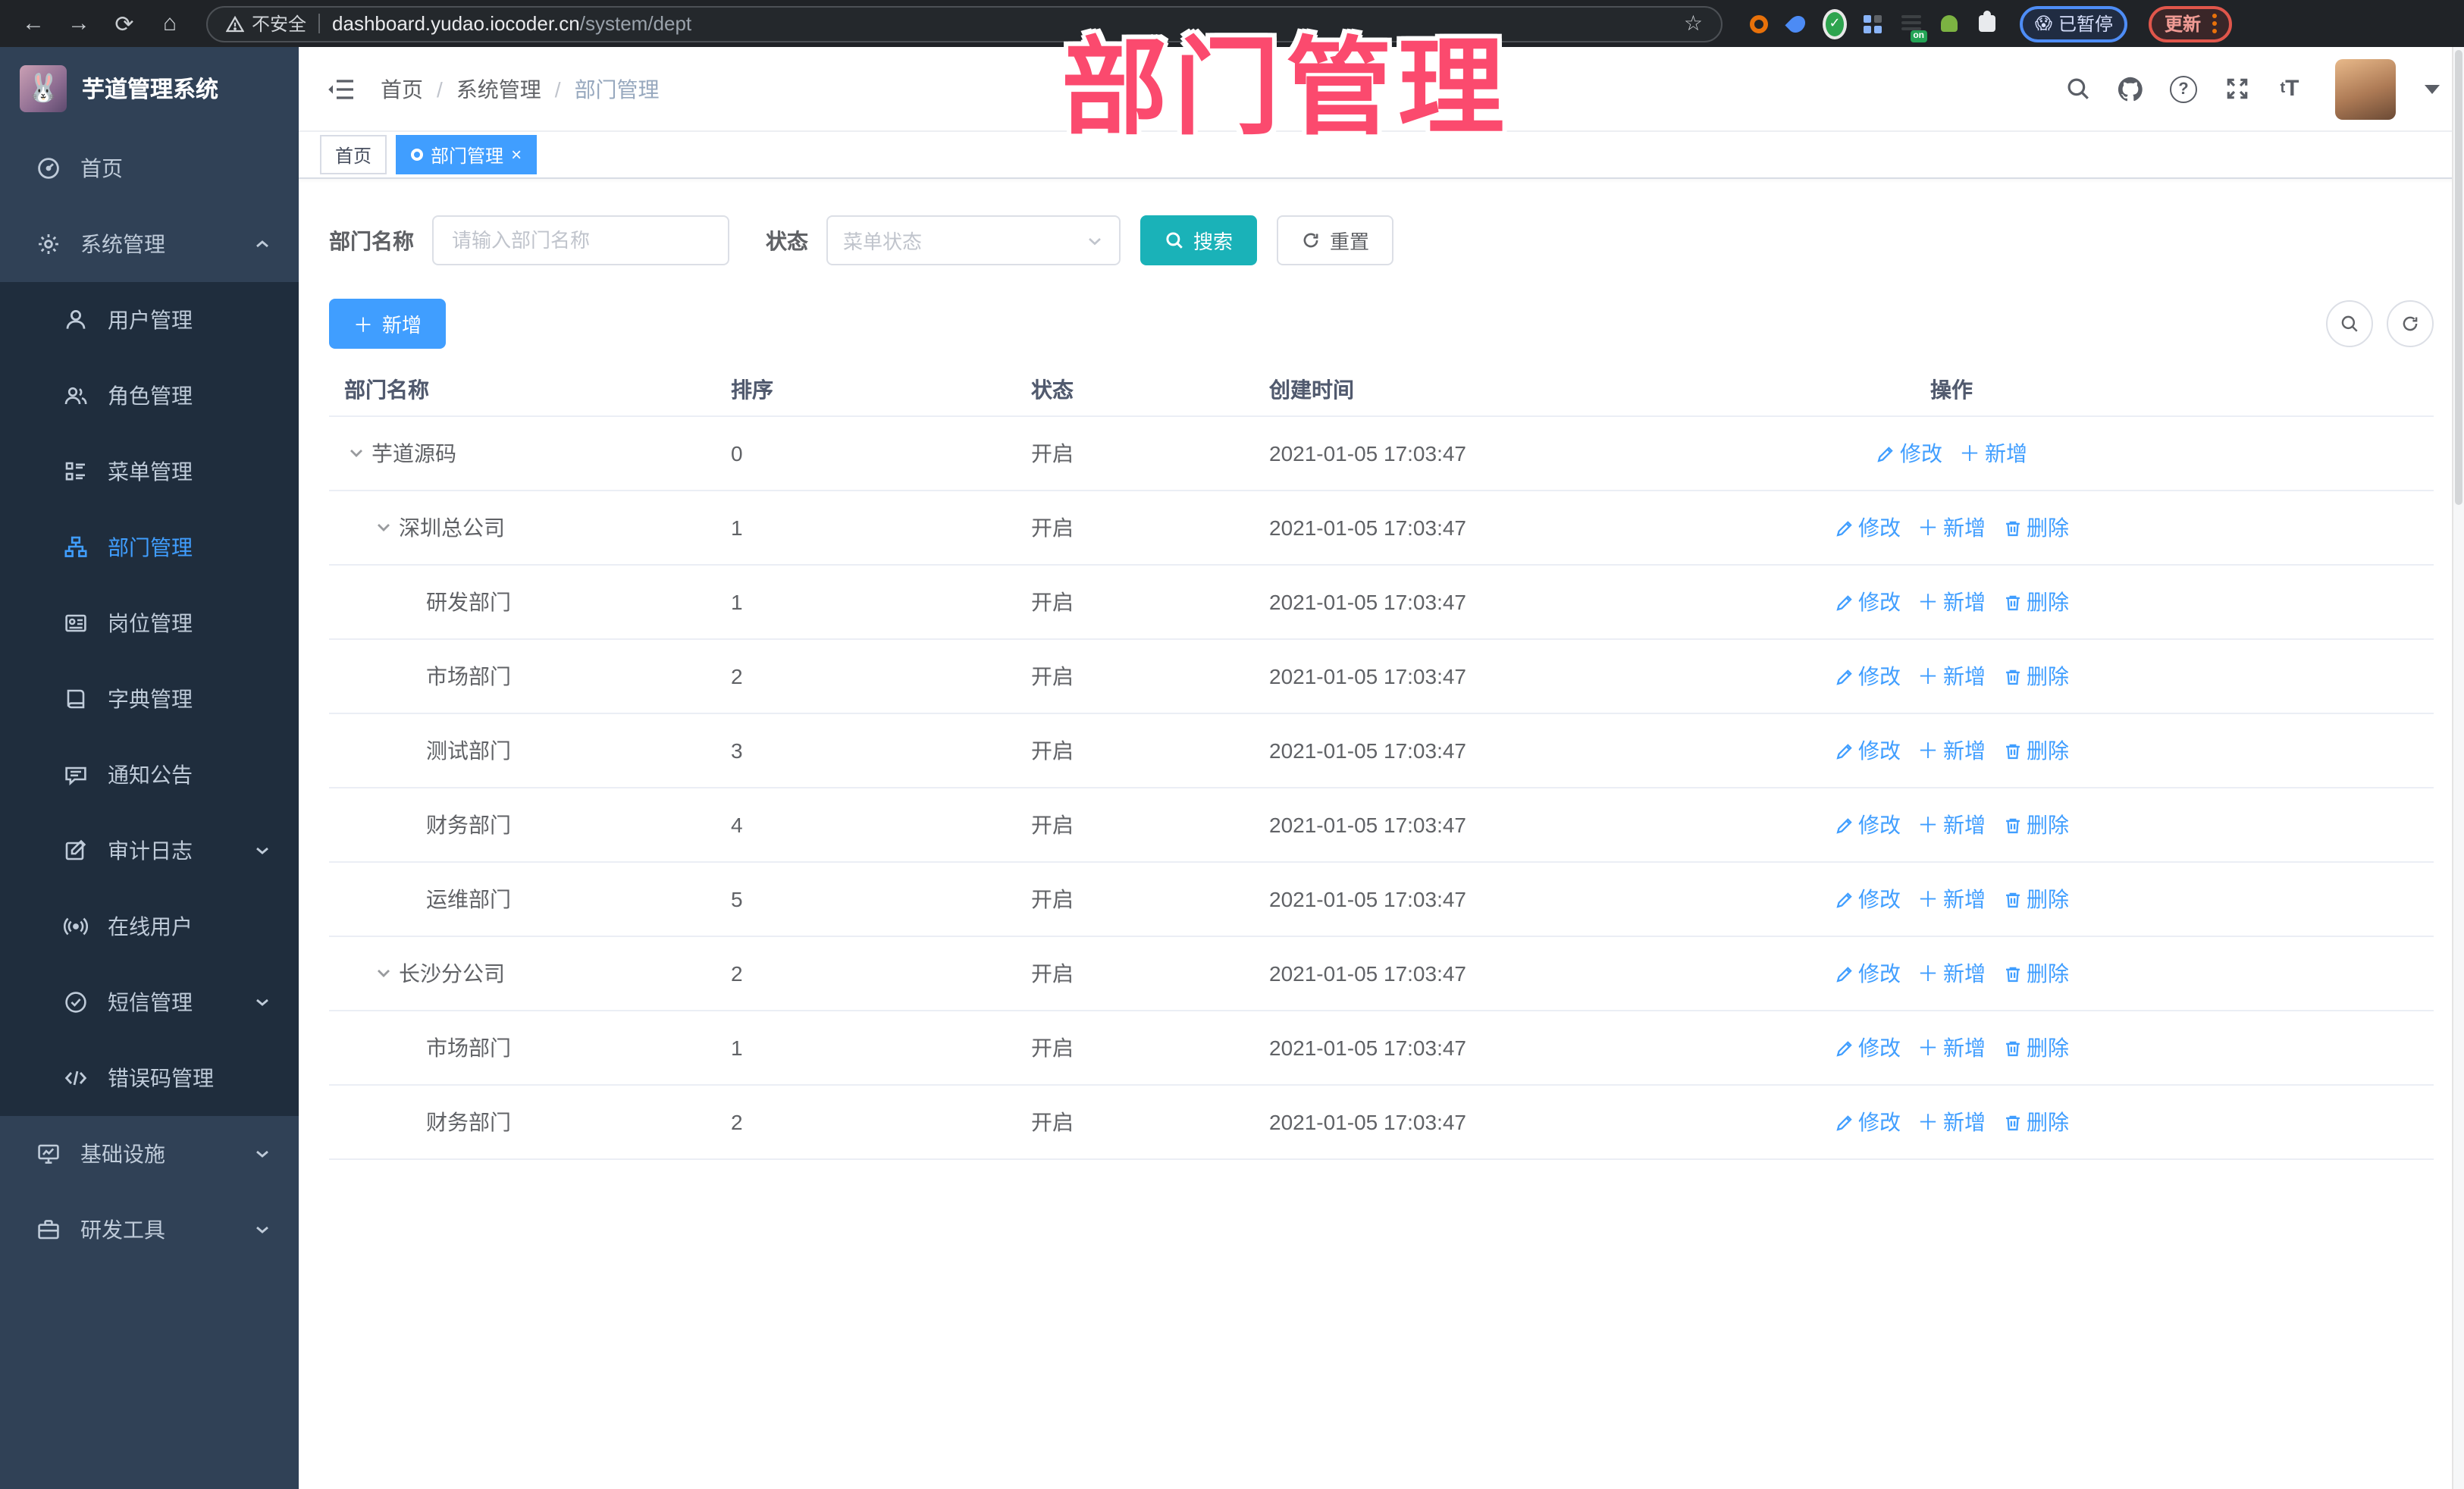 The width and height of the screenshot is (2464, 1489). I want to click on paused-label: 已暂停, so click(2086, 25).